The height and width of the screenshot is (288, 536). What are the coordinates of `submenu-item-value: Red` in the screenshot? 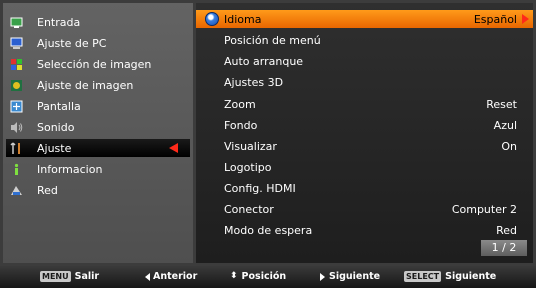 It's located at (506, 230).